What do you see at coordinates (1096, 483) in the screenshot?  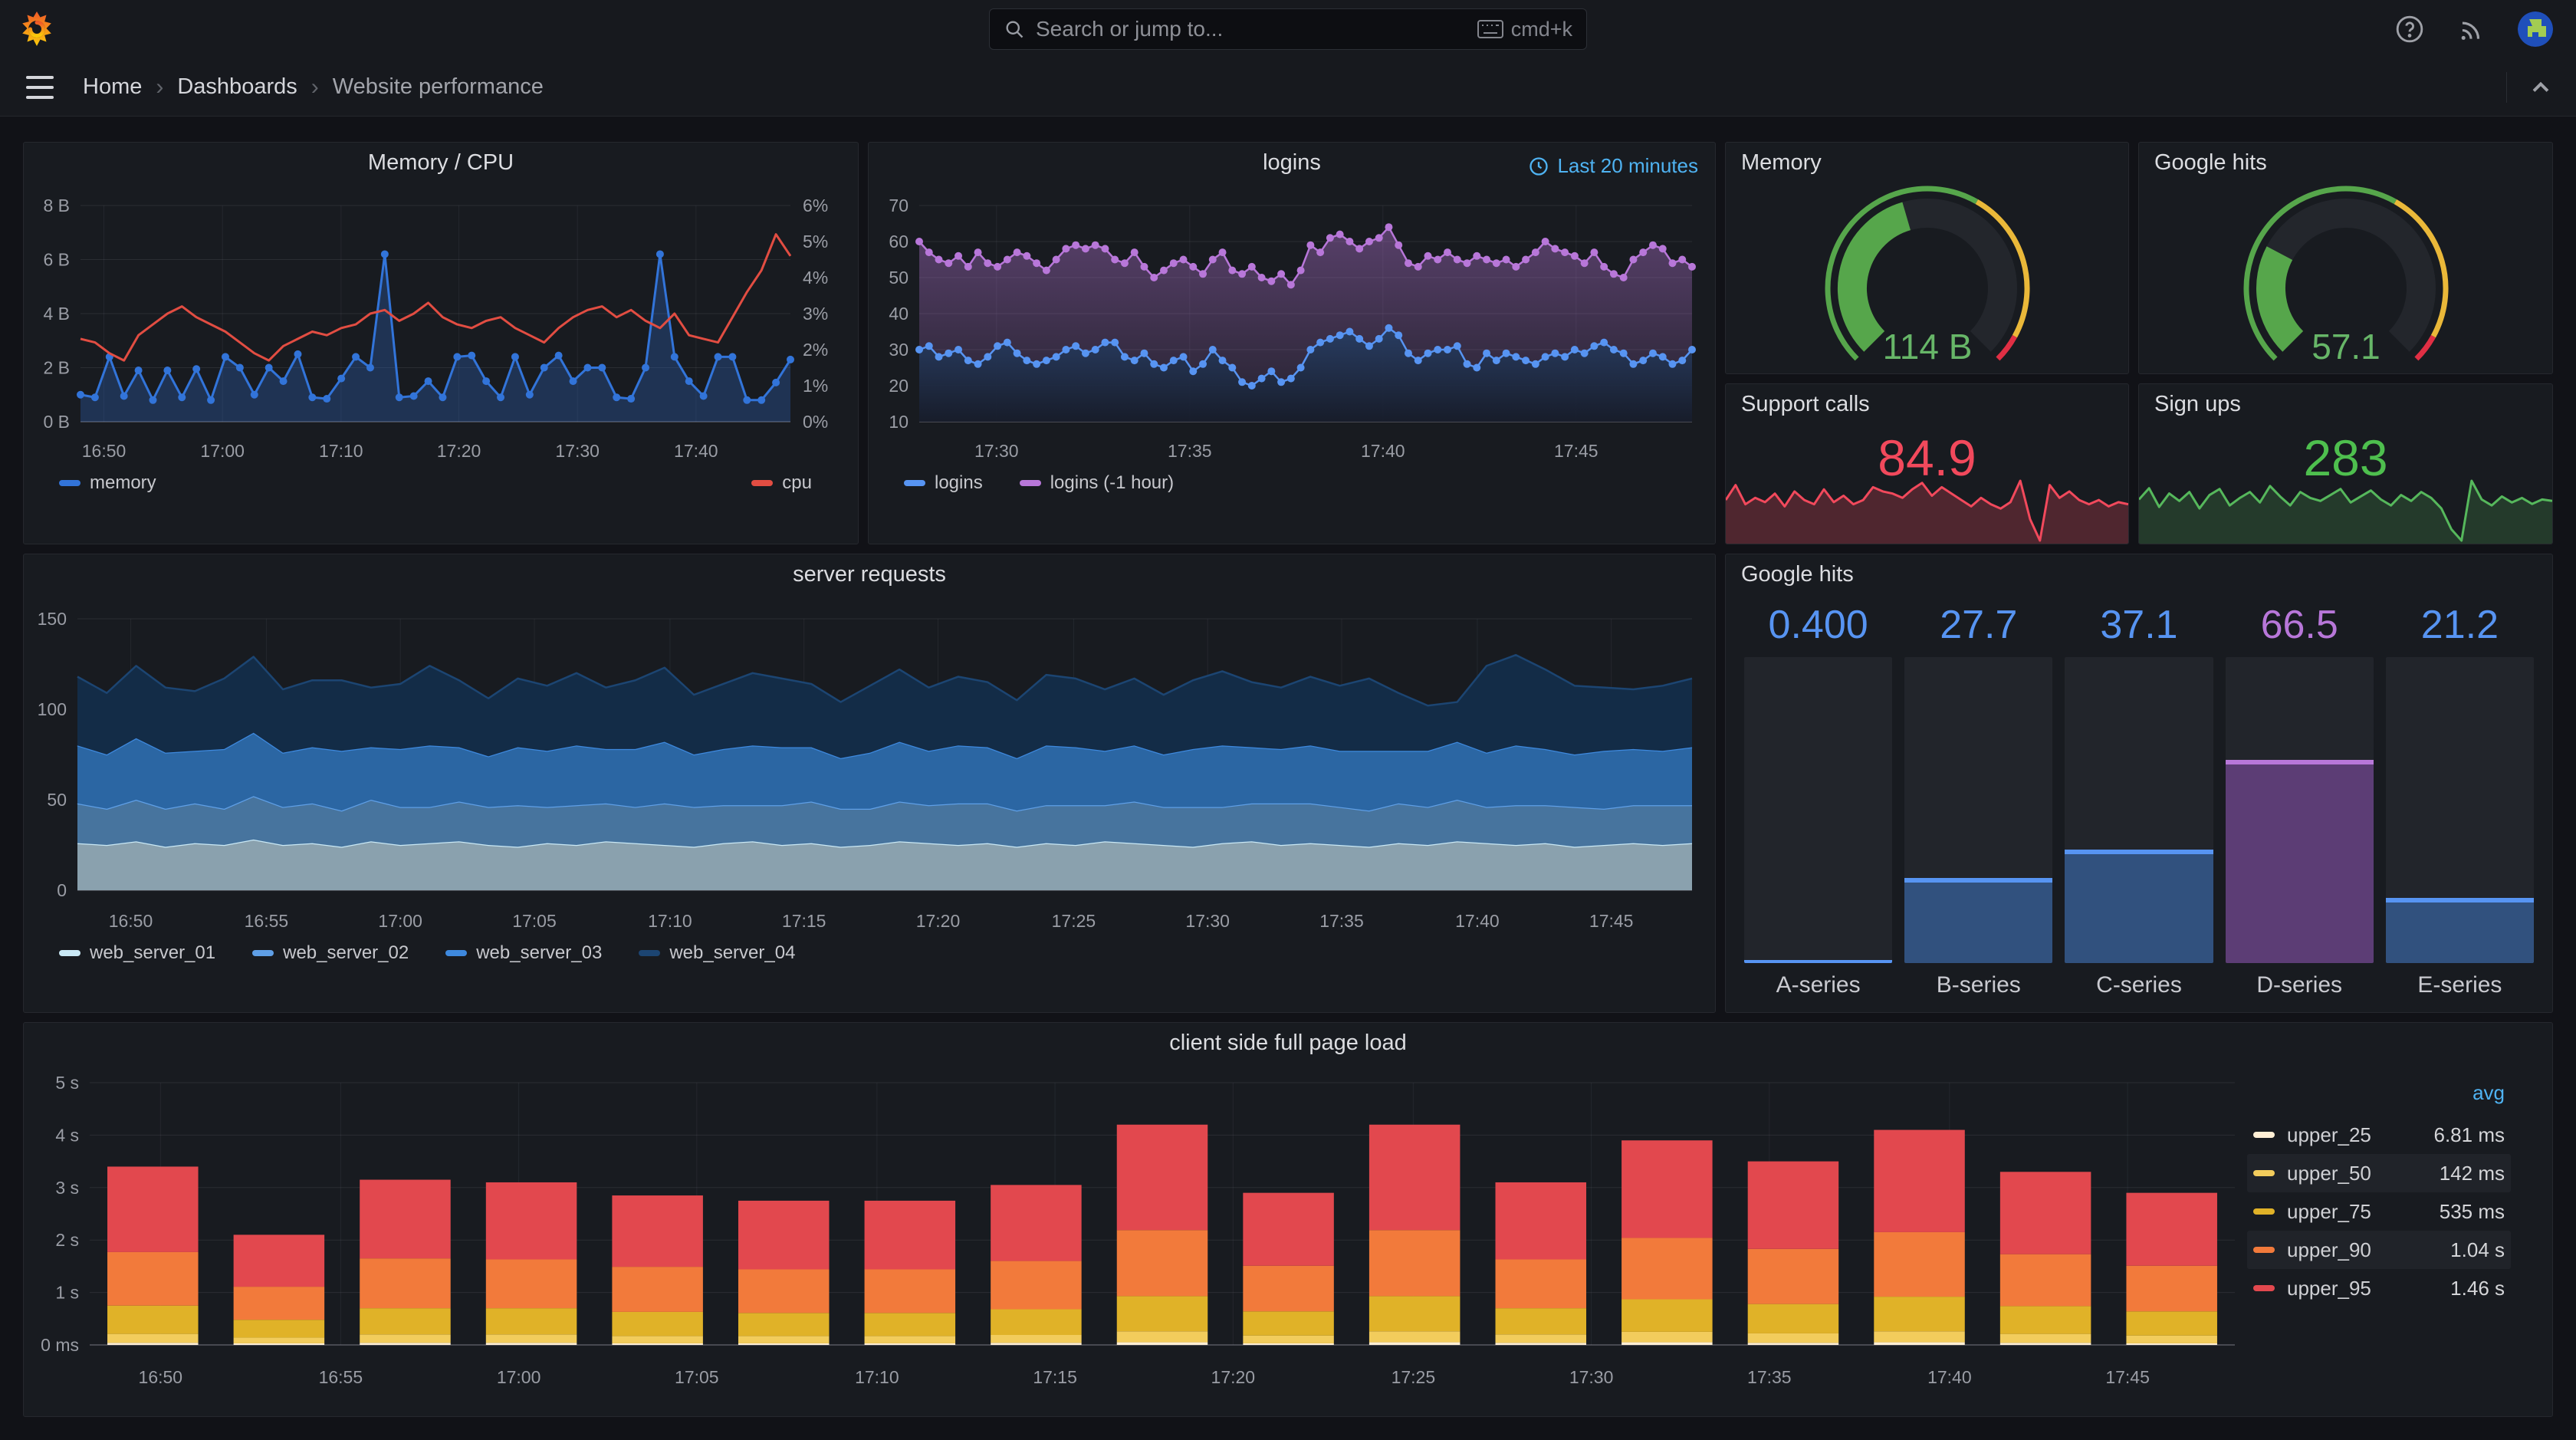 I see `legend-item-logins-prev: logins (-1 hour)` at bounding box center [1096, 483].